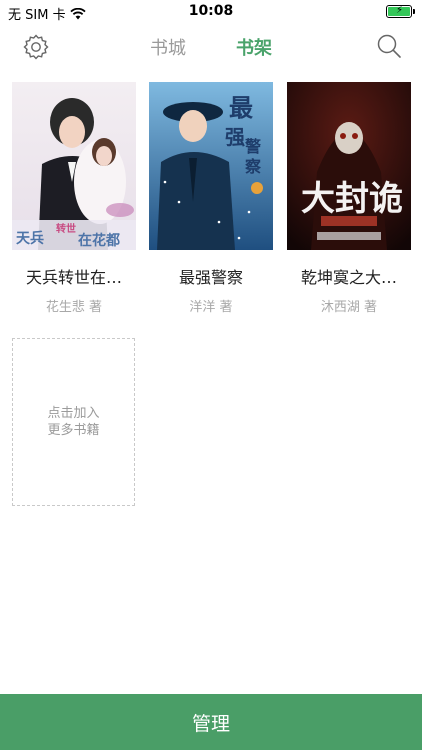  I want to click on svg-text: 警, so click(252, 146).